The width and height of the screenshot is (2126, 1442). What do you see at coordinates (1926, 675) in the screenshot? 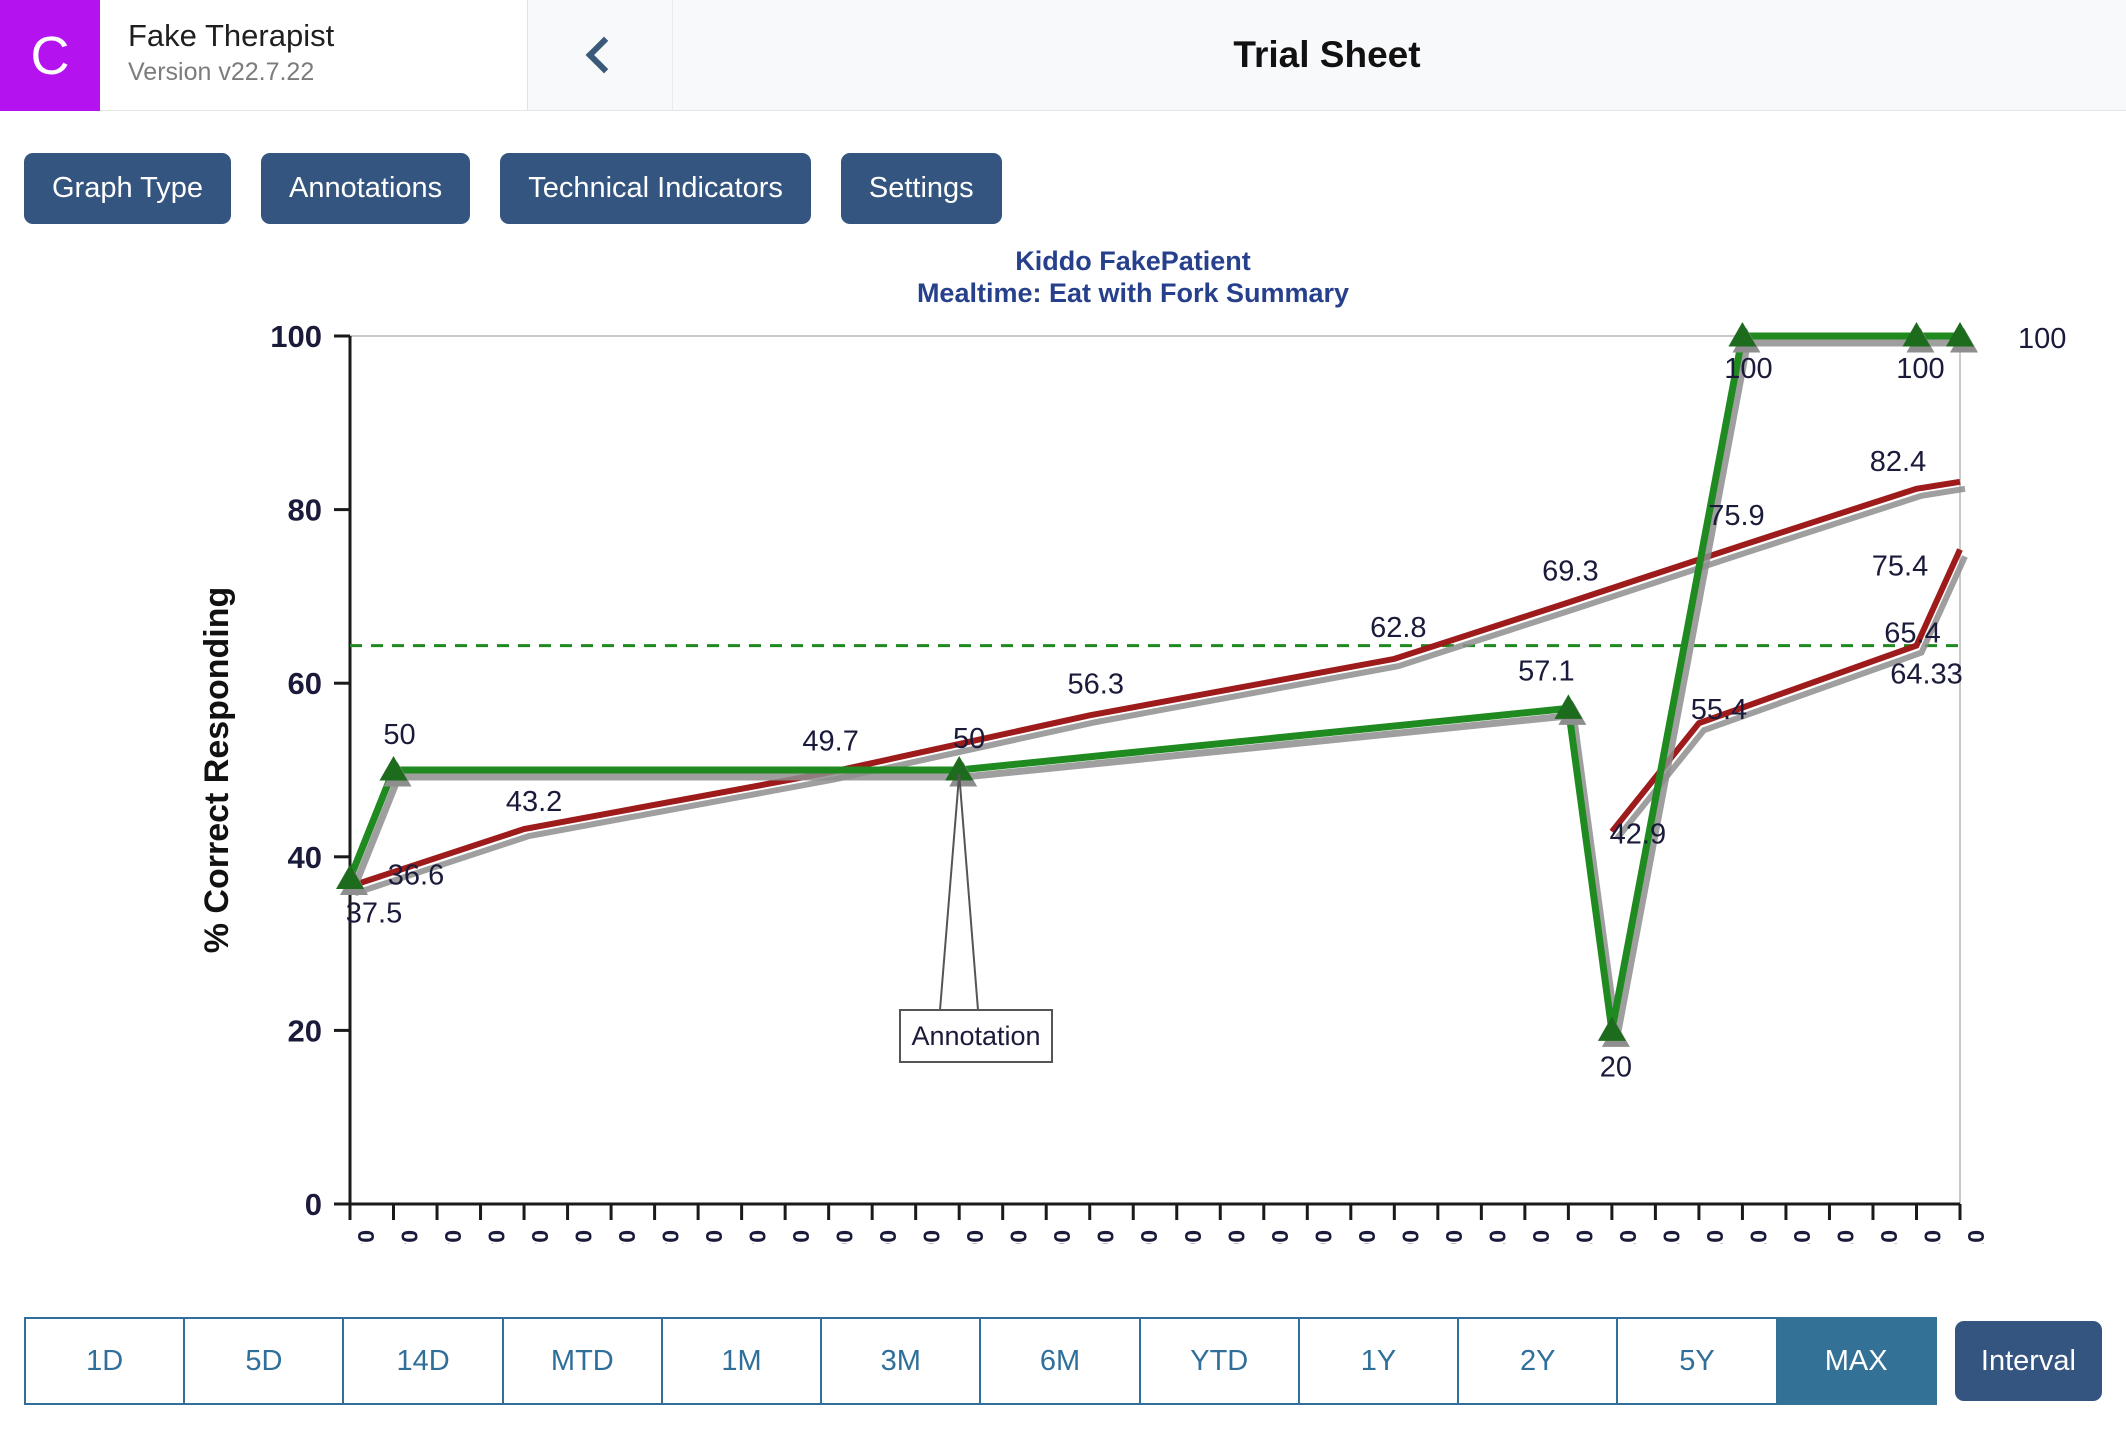
I see `data-label: 64.33` at bounding box center [1926, 675].